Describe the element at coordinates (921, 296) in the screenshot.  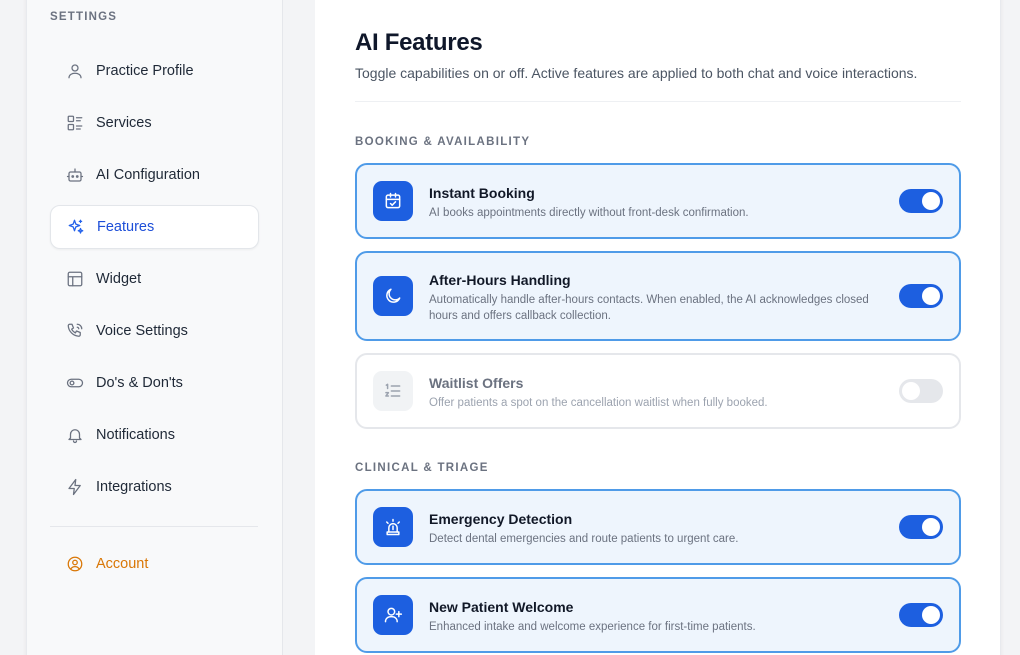
I see `after-hours-toggle` at that location.